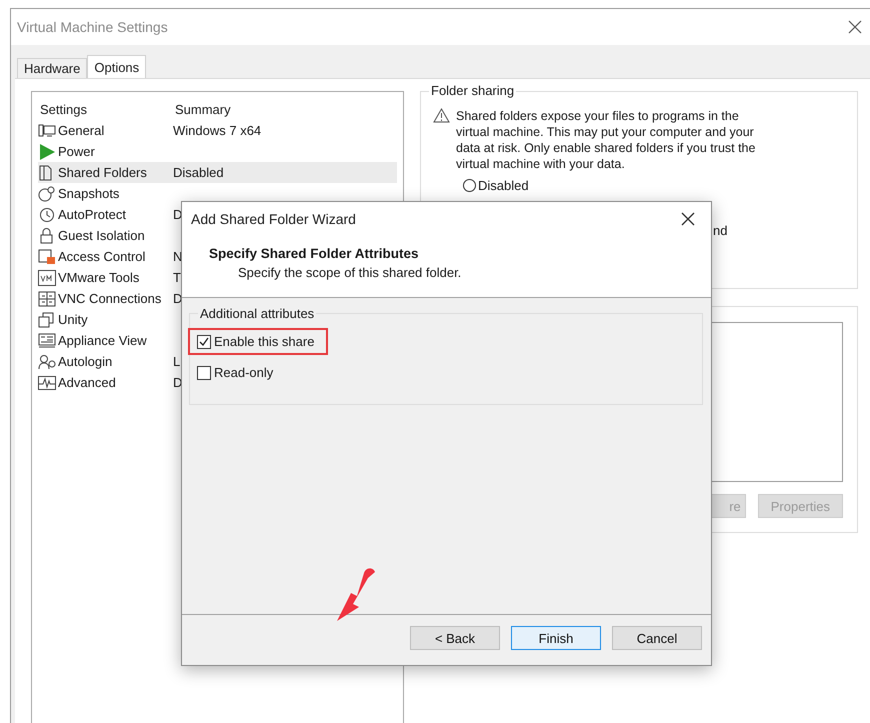  I want to click on setting-summary: Windows 7 x64, so click(217, 130).